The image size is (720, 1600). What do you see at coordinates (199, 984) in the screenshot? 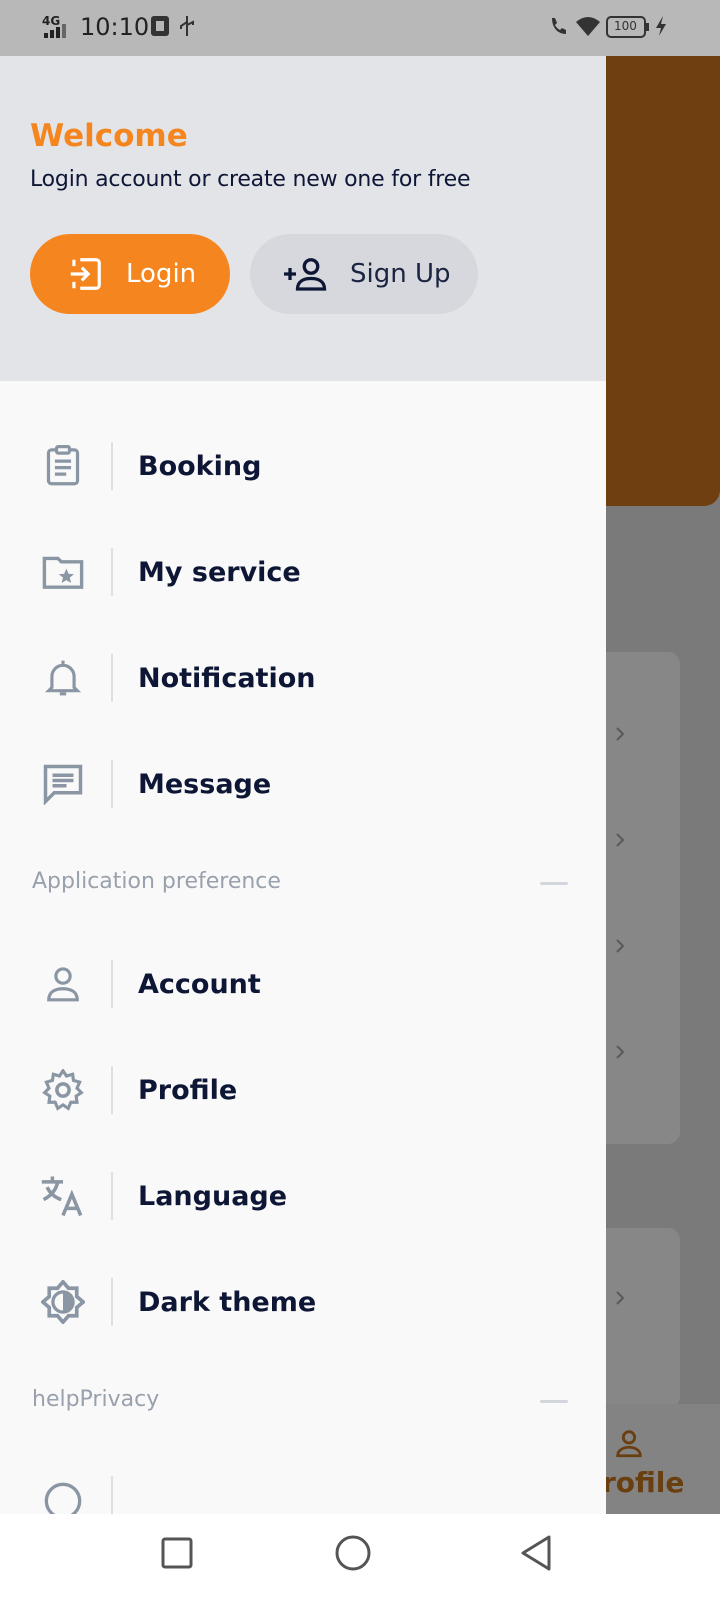
I see `menu-label-account: Account` at bounding box center [199, 984].